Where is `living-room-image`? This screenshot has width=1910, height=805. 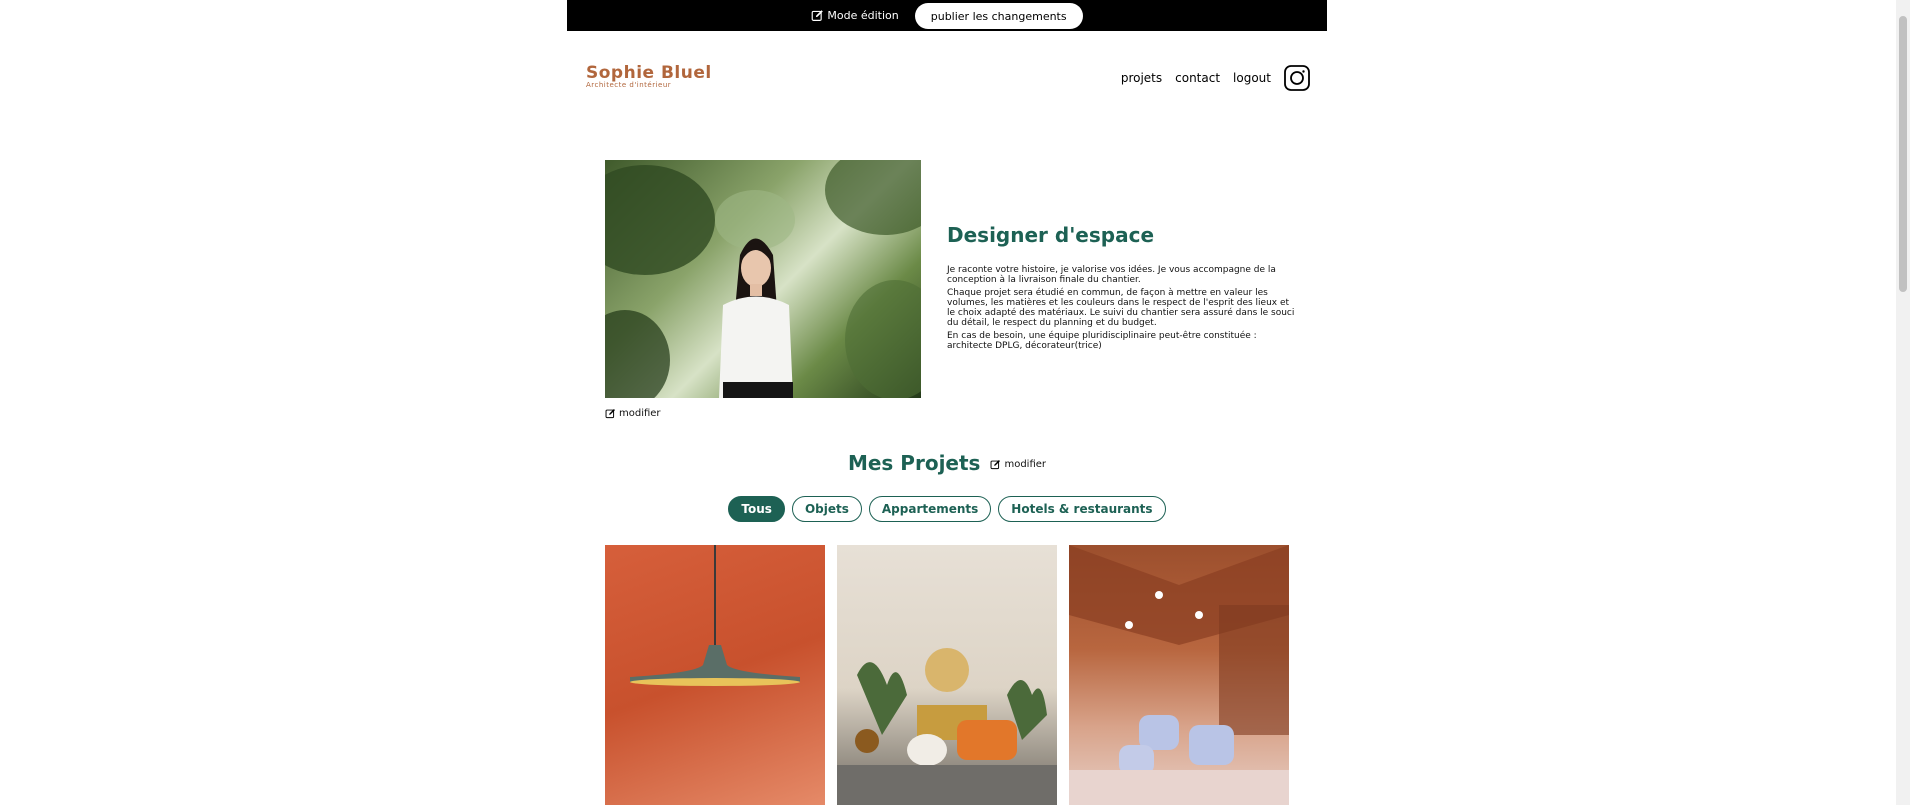 living-room-image is located at coordinates (947, 726).